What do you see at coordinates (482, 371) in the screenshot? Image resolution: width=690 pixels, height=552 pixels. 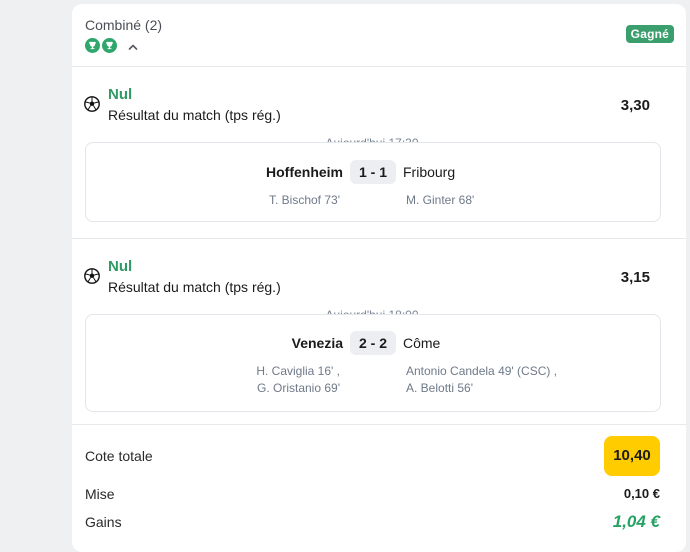 I see `scorer: Antonio Candela 49' (CSC) ,` at bounding box center [482, 371].